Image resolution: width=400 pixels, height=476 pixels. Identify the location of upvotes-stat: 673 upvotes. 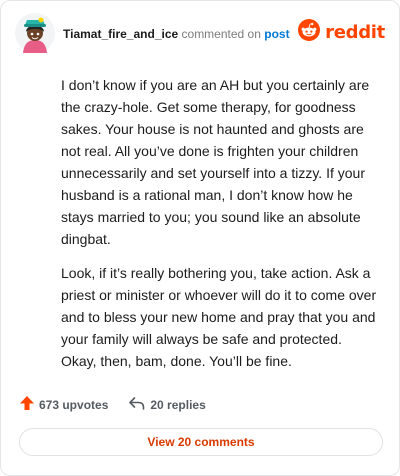
(63, 404).